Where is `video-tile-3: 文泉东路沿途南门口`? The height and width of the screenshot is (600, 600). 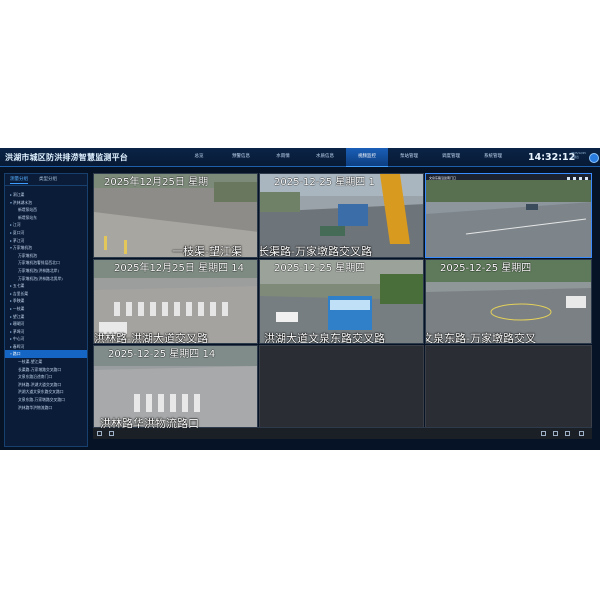 video-tile-3: 文泉东路沿途南门口 is located at coordinates (508, 215).